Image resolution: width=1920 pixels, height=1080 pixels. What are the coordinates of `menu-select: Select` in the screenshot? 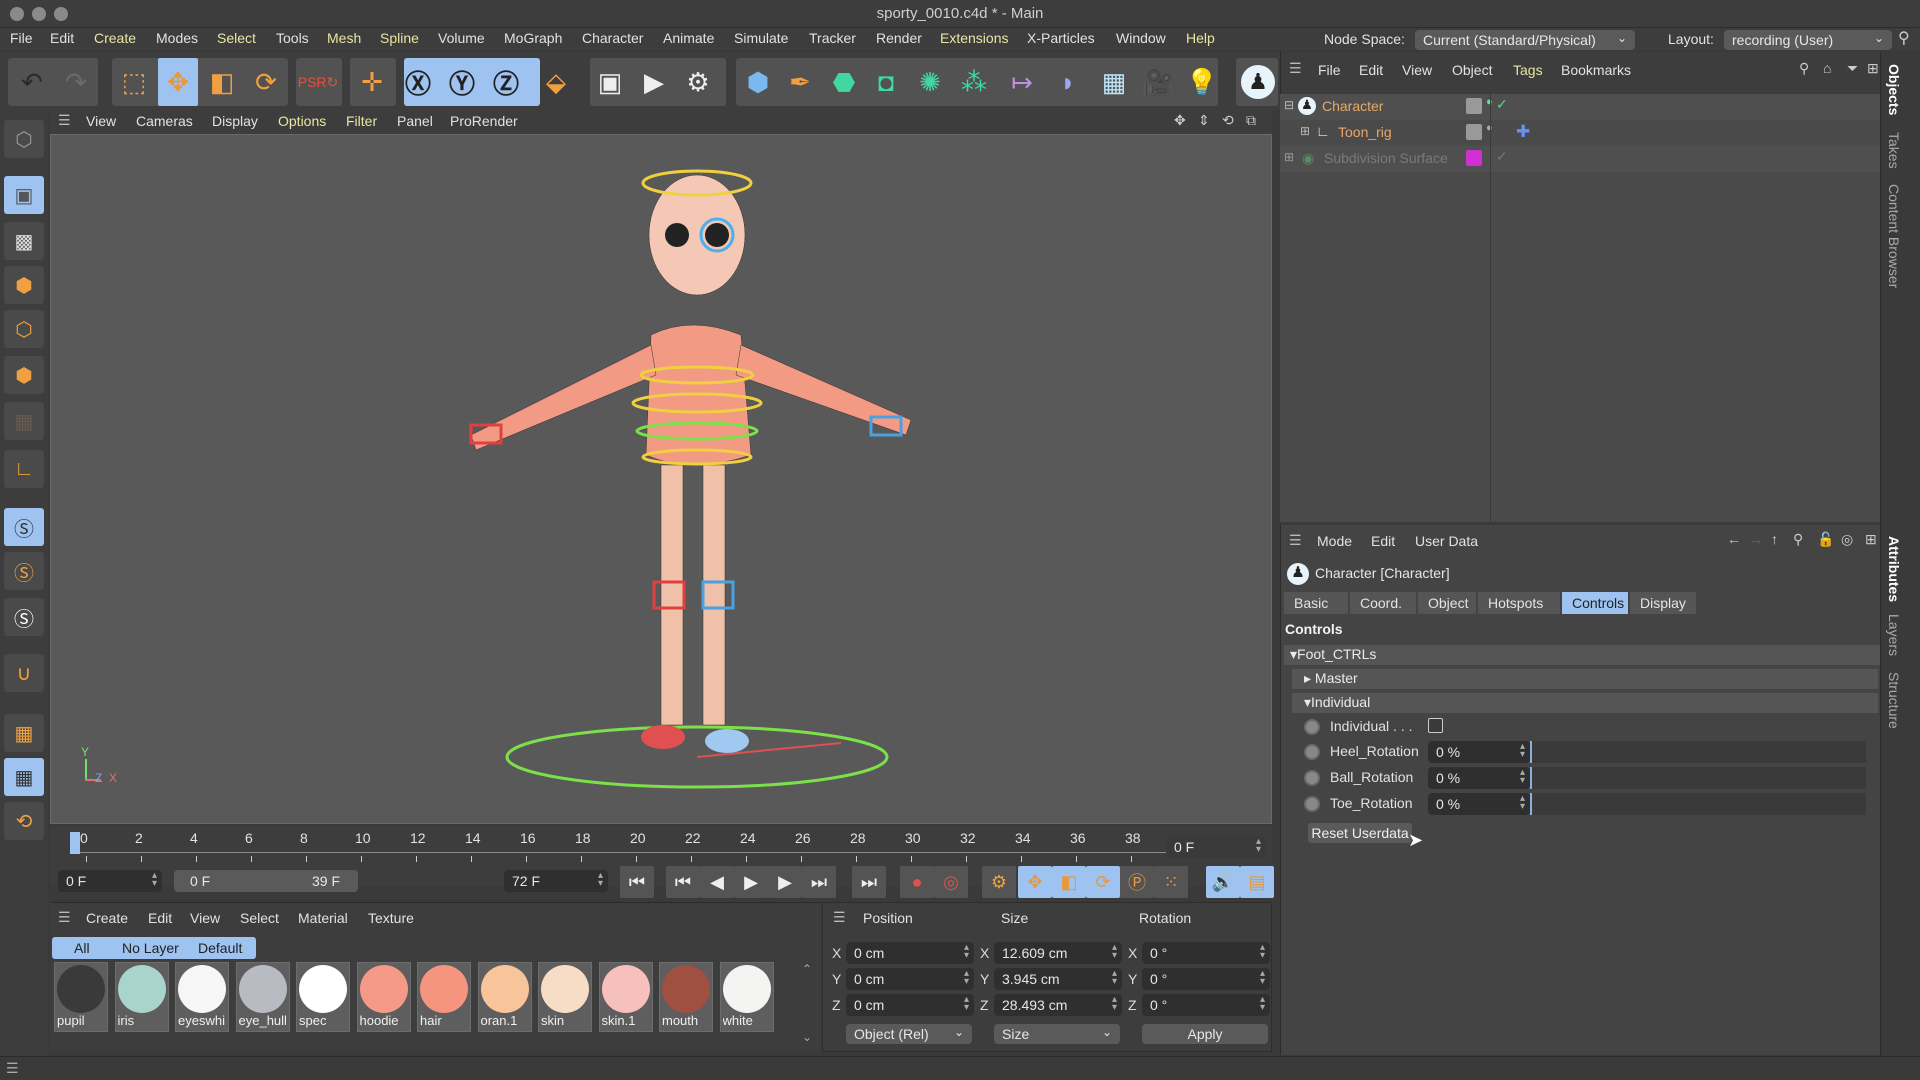 It's located at (236, 38).